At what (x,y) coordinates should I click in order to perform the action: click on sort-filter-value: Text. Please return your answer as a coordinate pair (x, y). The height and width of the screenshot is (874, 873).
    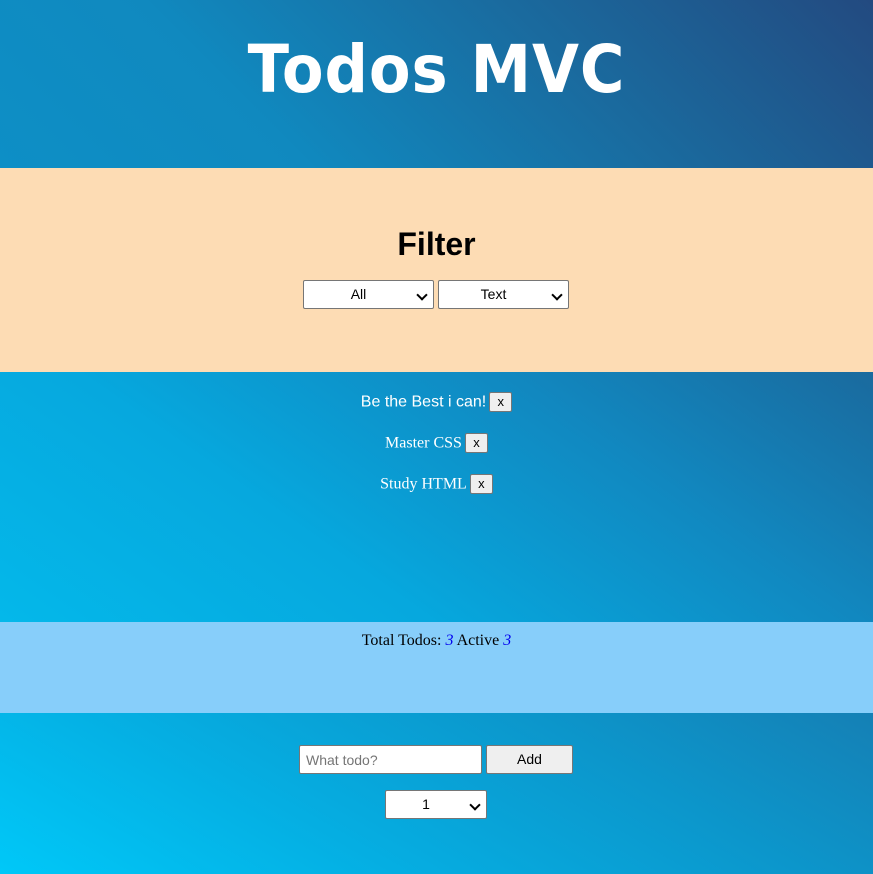
    Looking at the image, I should click on (493, 294).